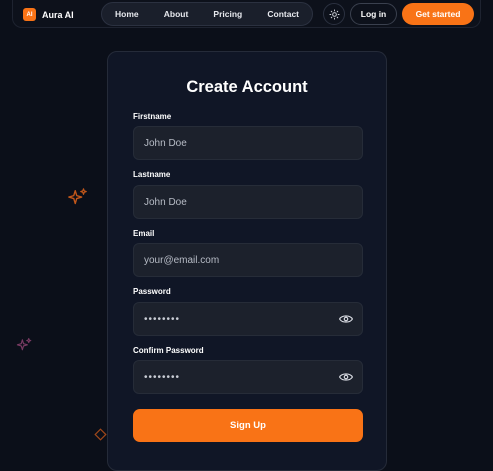 This screenshot has height=471, width=493. Describe the element at coordinates (207, 14) in the screenshot. I see `nav-links: Home About Pricing Contact` at that location.